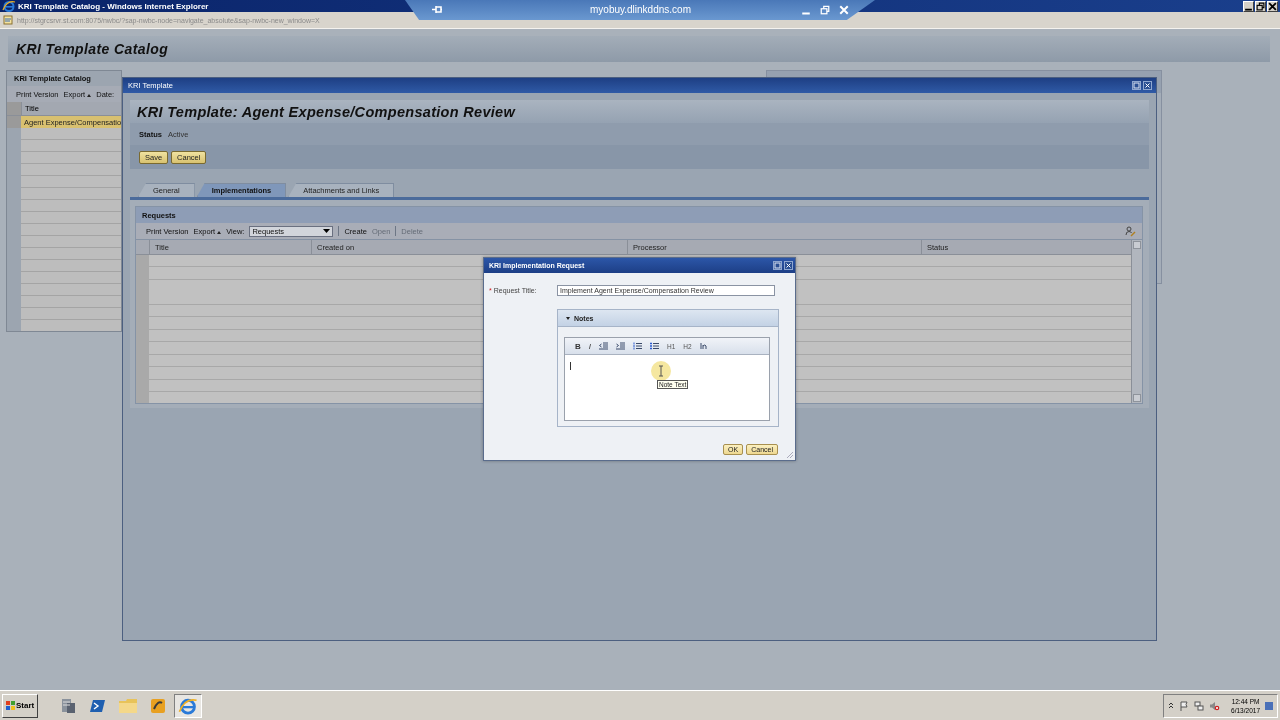 The width and height of the screenshot is (1280, 720). What do you see at coordinates (1269, 705) in the screenshot?
I see `show-desktop-icon` at bounding box center [1269, 705].